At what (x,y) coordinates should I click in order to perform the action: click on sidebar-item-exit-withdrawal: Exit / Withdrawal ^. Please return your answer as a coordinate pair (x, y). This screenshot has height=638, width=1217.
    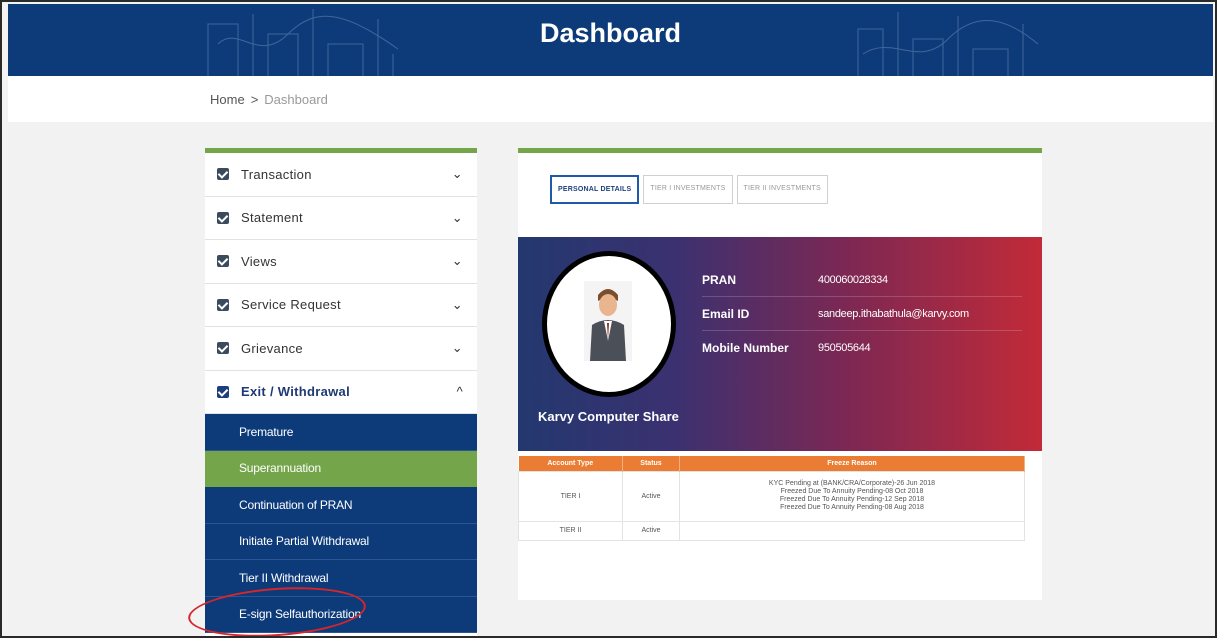
    Looking at the image, I should click on (341, 392).